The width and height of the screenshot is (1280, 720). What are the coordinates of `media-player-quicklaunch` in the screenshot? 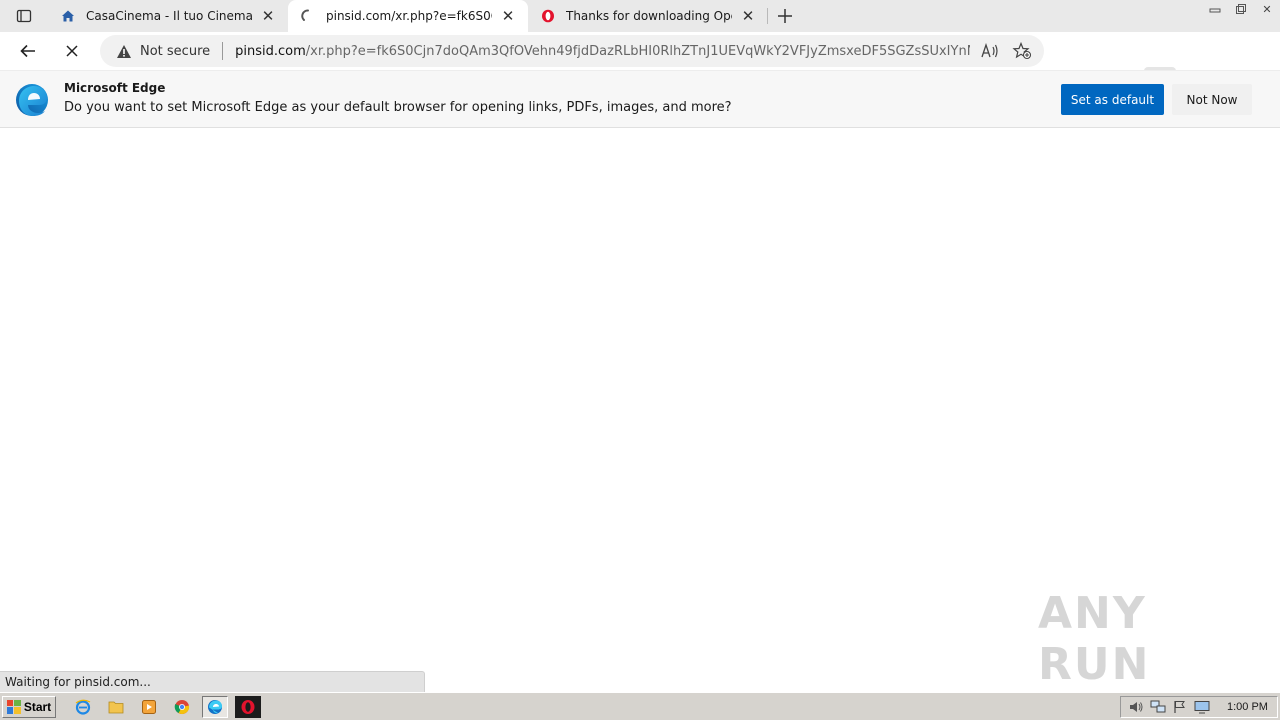 It's located at (149, 707).